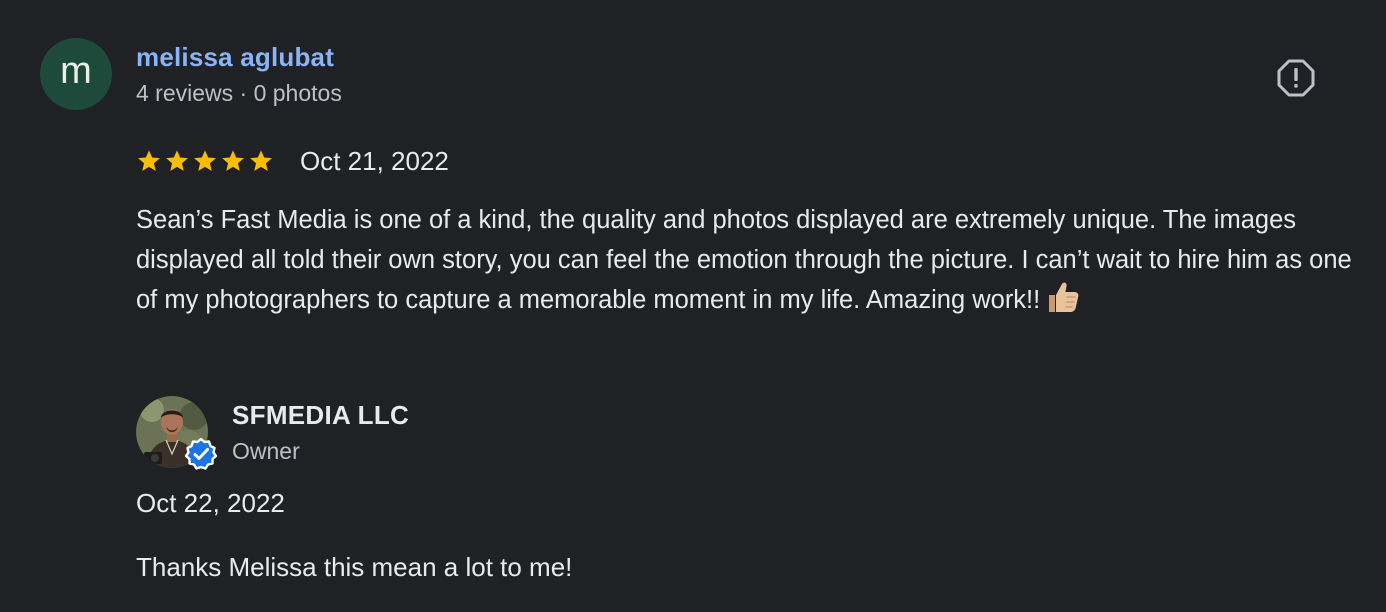  What do you see at coordinates (76, 74) in the screenshot?
I see `reviewer-avatar: m` at bounding box center [76, 74].